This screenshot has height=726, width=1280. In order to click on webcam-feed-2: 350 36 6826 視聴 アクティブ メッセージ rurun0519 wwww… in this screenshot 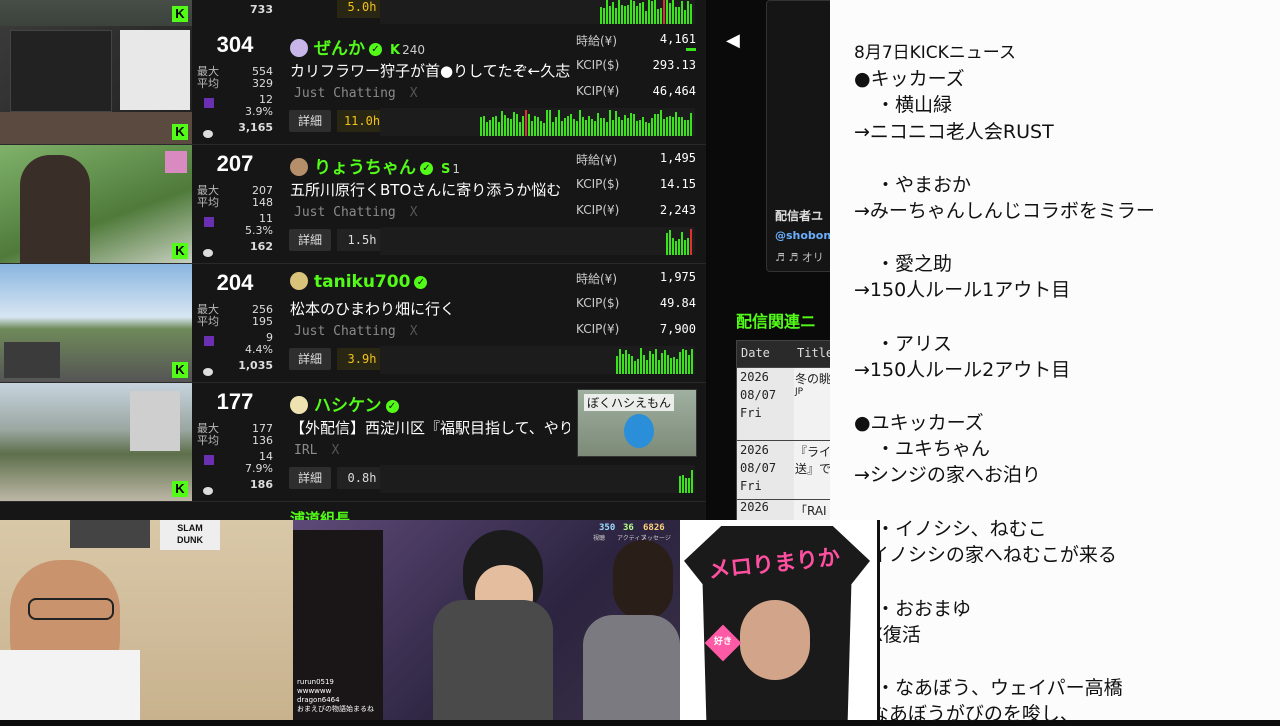, I will do `click(486, 620)`.